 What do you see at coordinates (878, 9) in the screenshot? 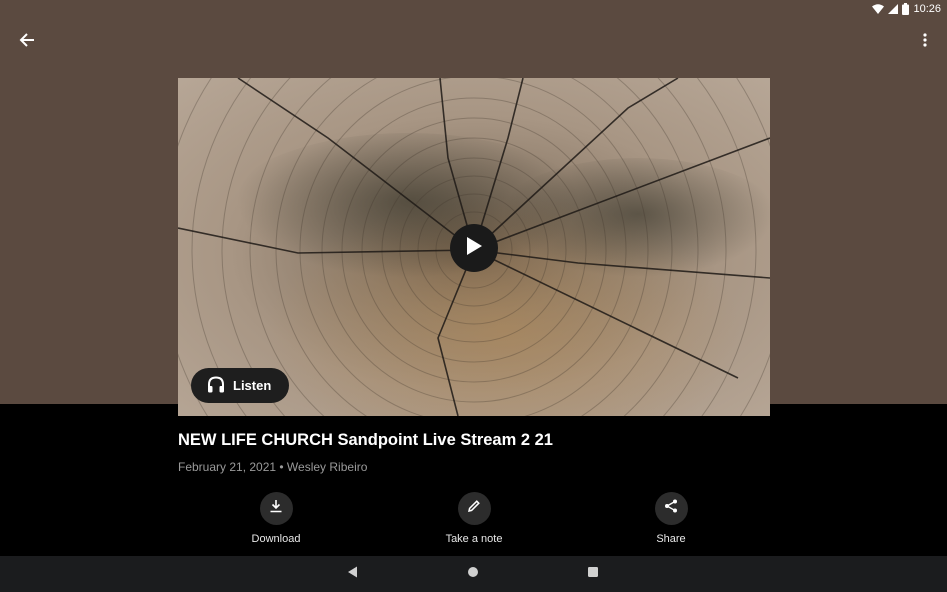
I see `wifi-icon` at bounding box center [878, 9].